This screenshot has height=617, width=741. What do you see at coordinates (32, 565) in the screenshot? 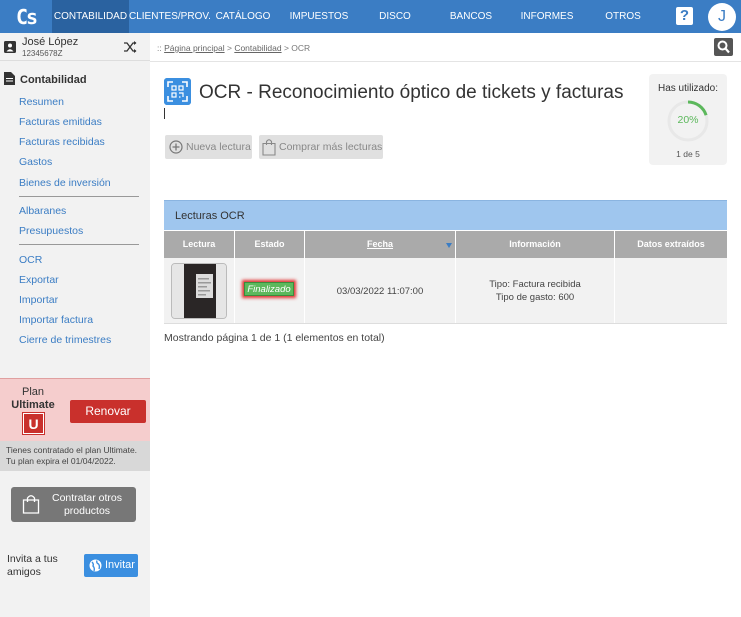
I see `invite-text: Invita a tus amigos` at bounding box center [32, 565].